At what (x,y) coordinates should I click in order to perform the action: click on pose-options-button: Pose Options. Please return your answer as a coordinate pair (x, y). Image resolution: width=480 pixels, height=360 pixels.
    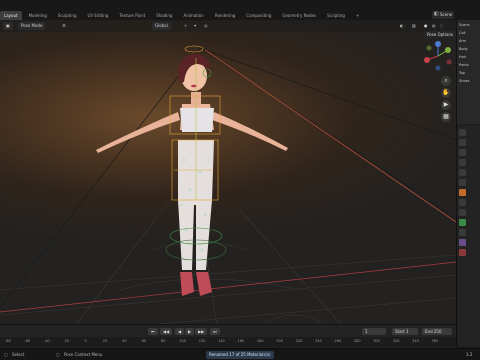
    Looking at the image, I should click on (440, 34).